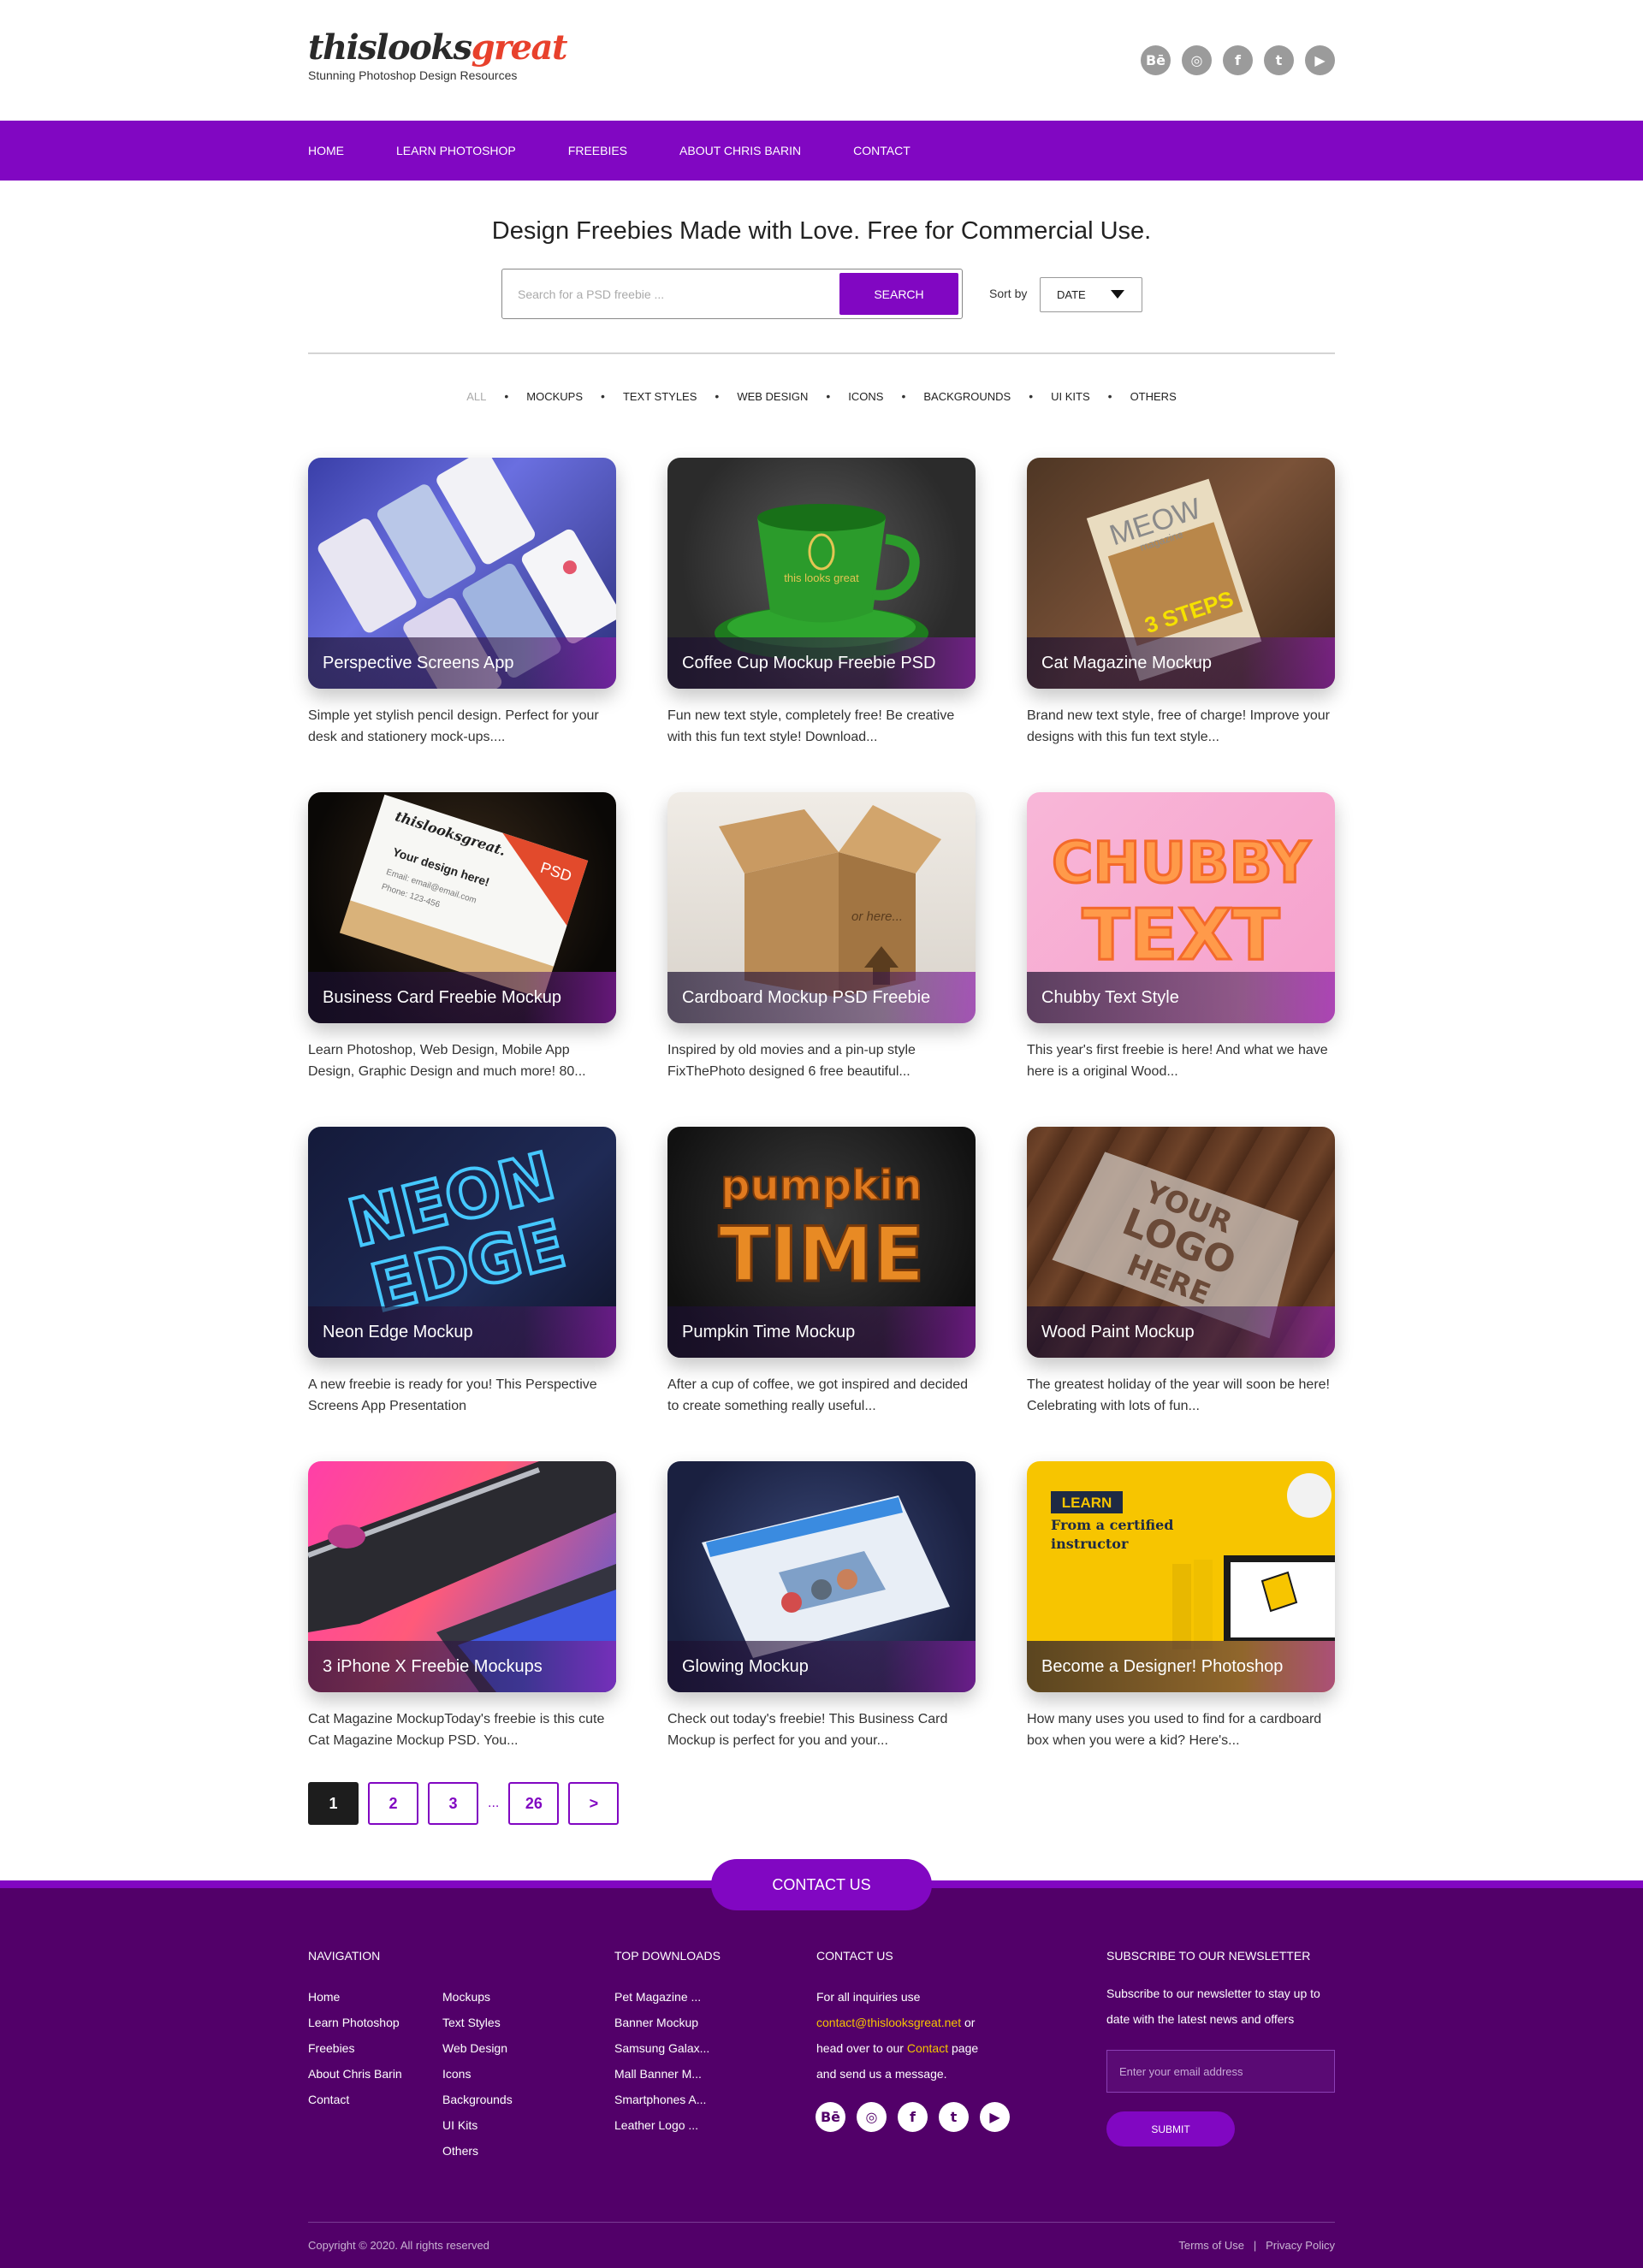 The height and width of the screenshot is (2268, 1643). What do you see at coordinates (881, 150) in the screenshot?
I see `nav-contact: CONTACT` at bounding box center [881, 150].